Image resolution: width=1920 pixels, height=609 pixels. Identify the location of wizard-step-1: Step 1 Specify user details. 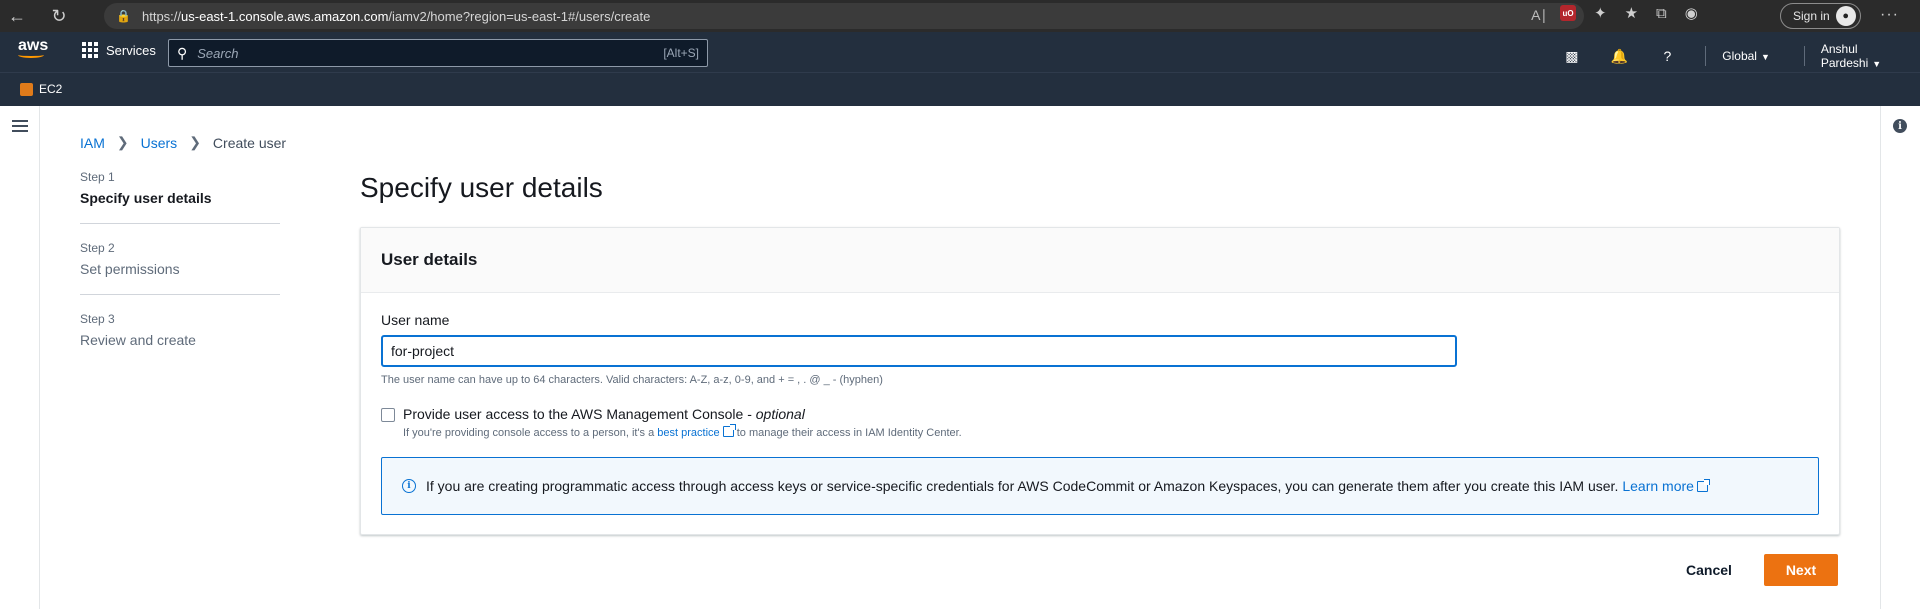
(180, 197).